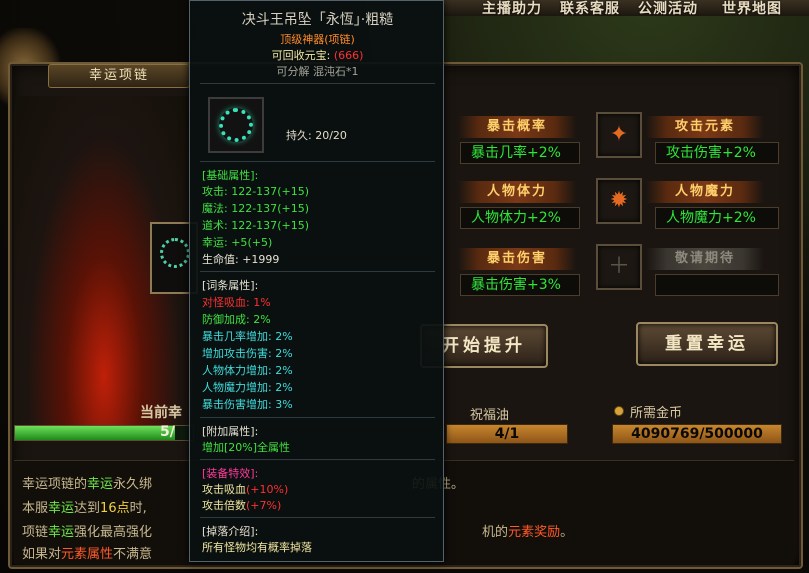  I want to click on mana-slot: ✹, so click(619, 201).